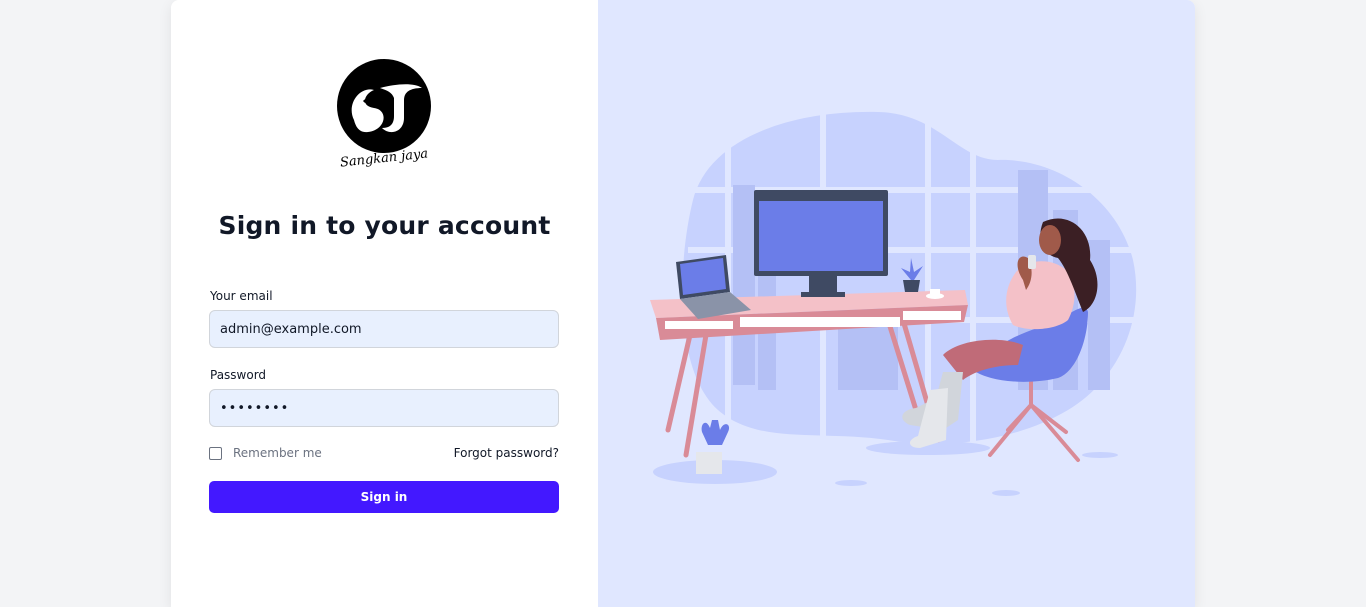 This screenshot has width=1366, height=607. Describe the element at coordinates (277, 453) in the screenshot. I see `remember-me-label: Remember me` at that location.